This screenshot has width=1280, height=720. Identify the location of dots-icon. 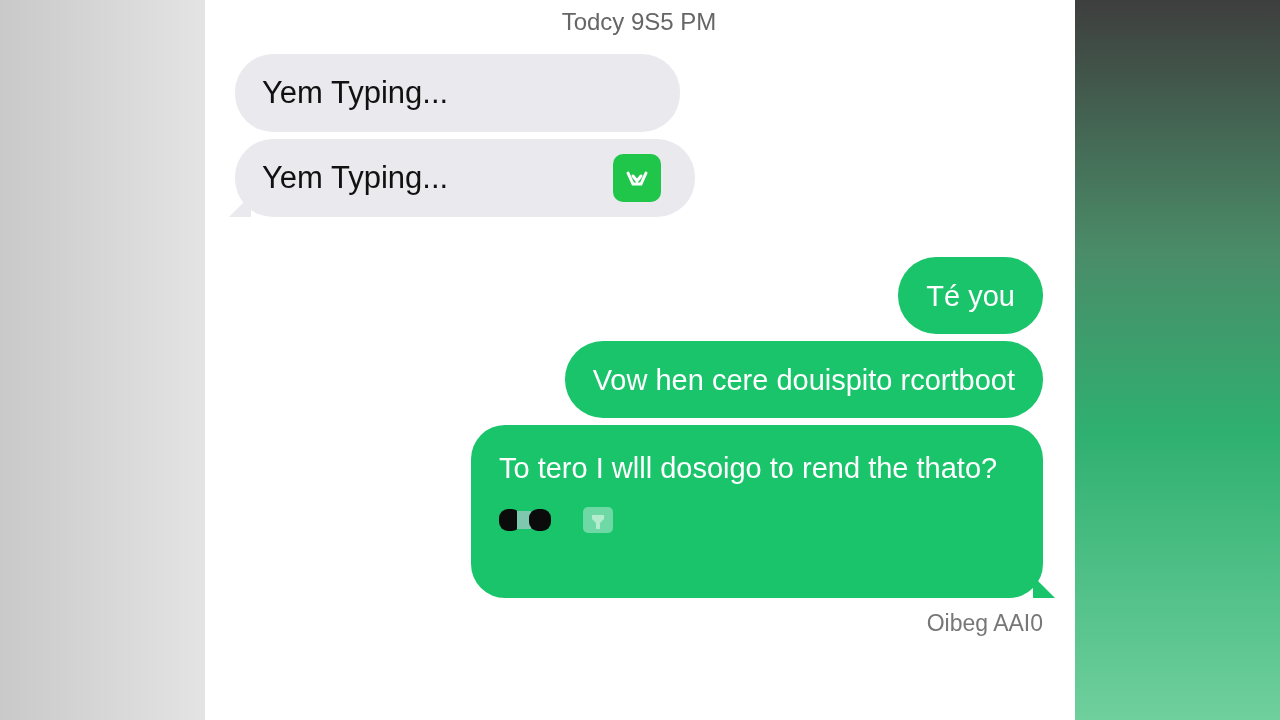
(525, 520).